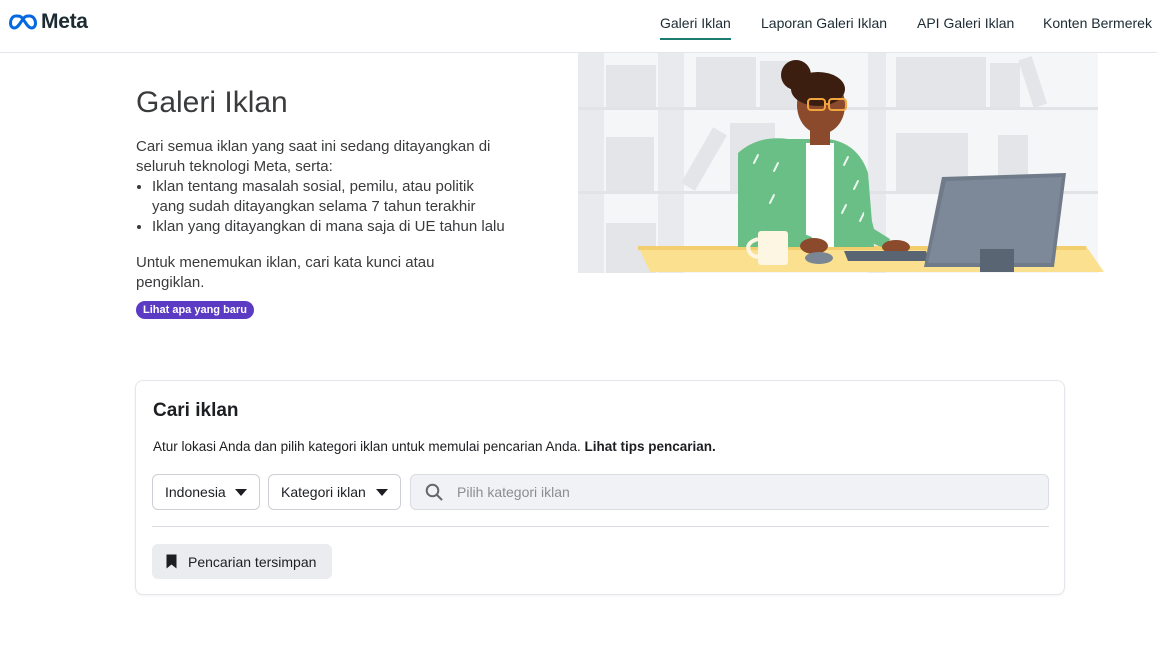 The image size is (1157, 666). I want to click on ad-category-selected-value: Kategori iklan, so click(323, 492).